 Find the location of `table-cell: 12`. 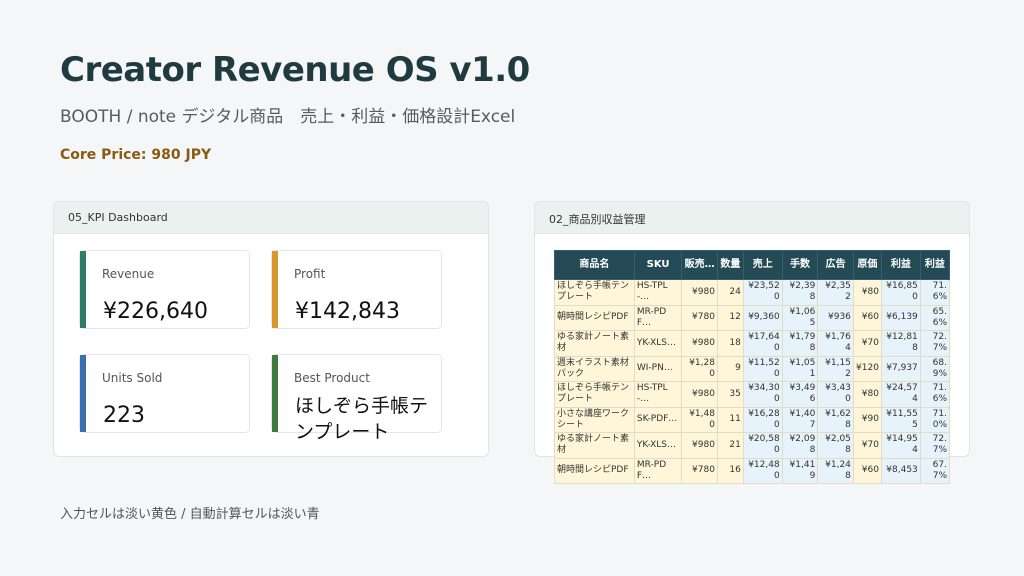

table-cell: 12 is located at coordinates (730, 317).